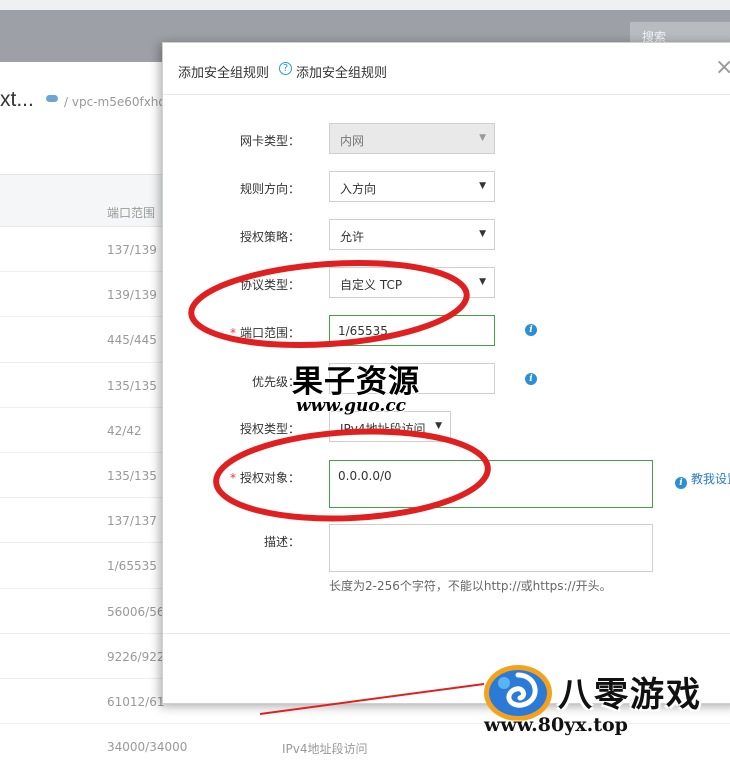  Describe the element at coordinates (269, 285) in the screenshot. I see `protocol-label: 协议类型：` at that location.